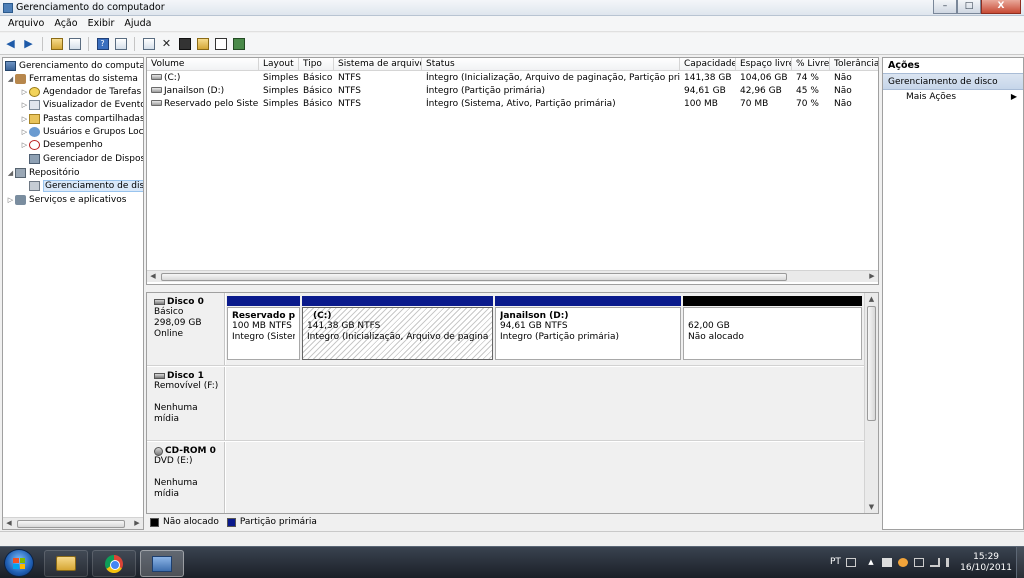 The width and height of the screenshot is (1024, 578). What do you see at coordinates (851, 562) in the screenshot?
I see `keyboard-icon` at bounding box center [851, 562].